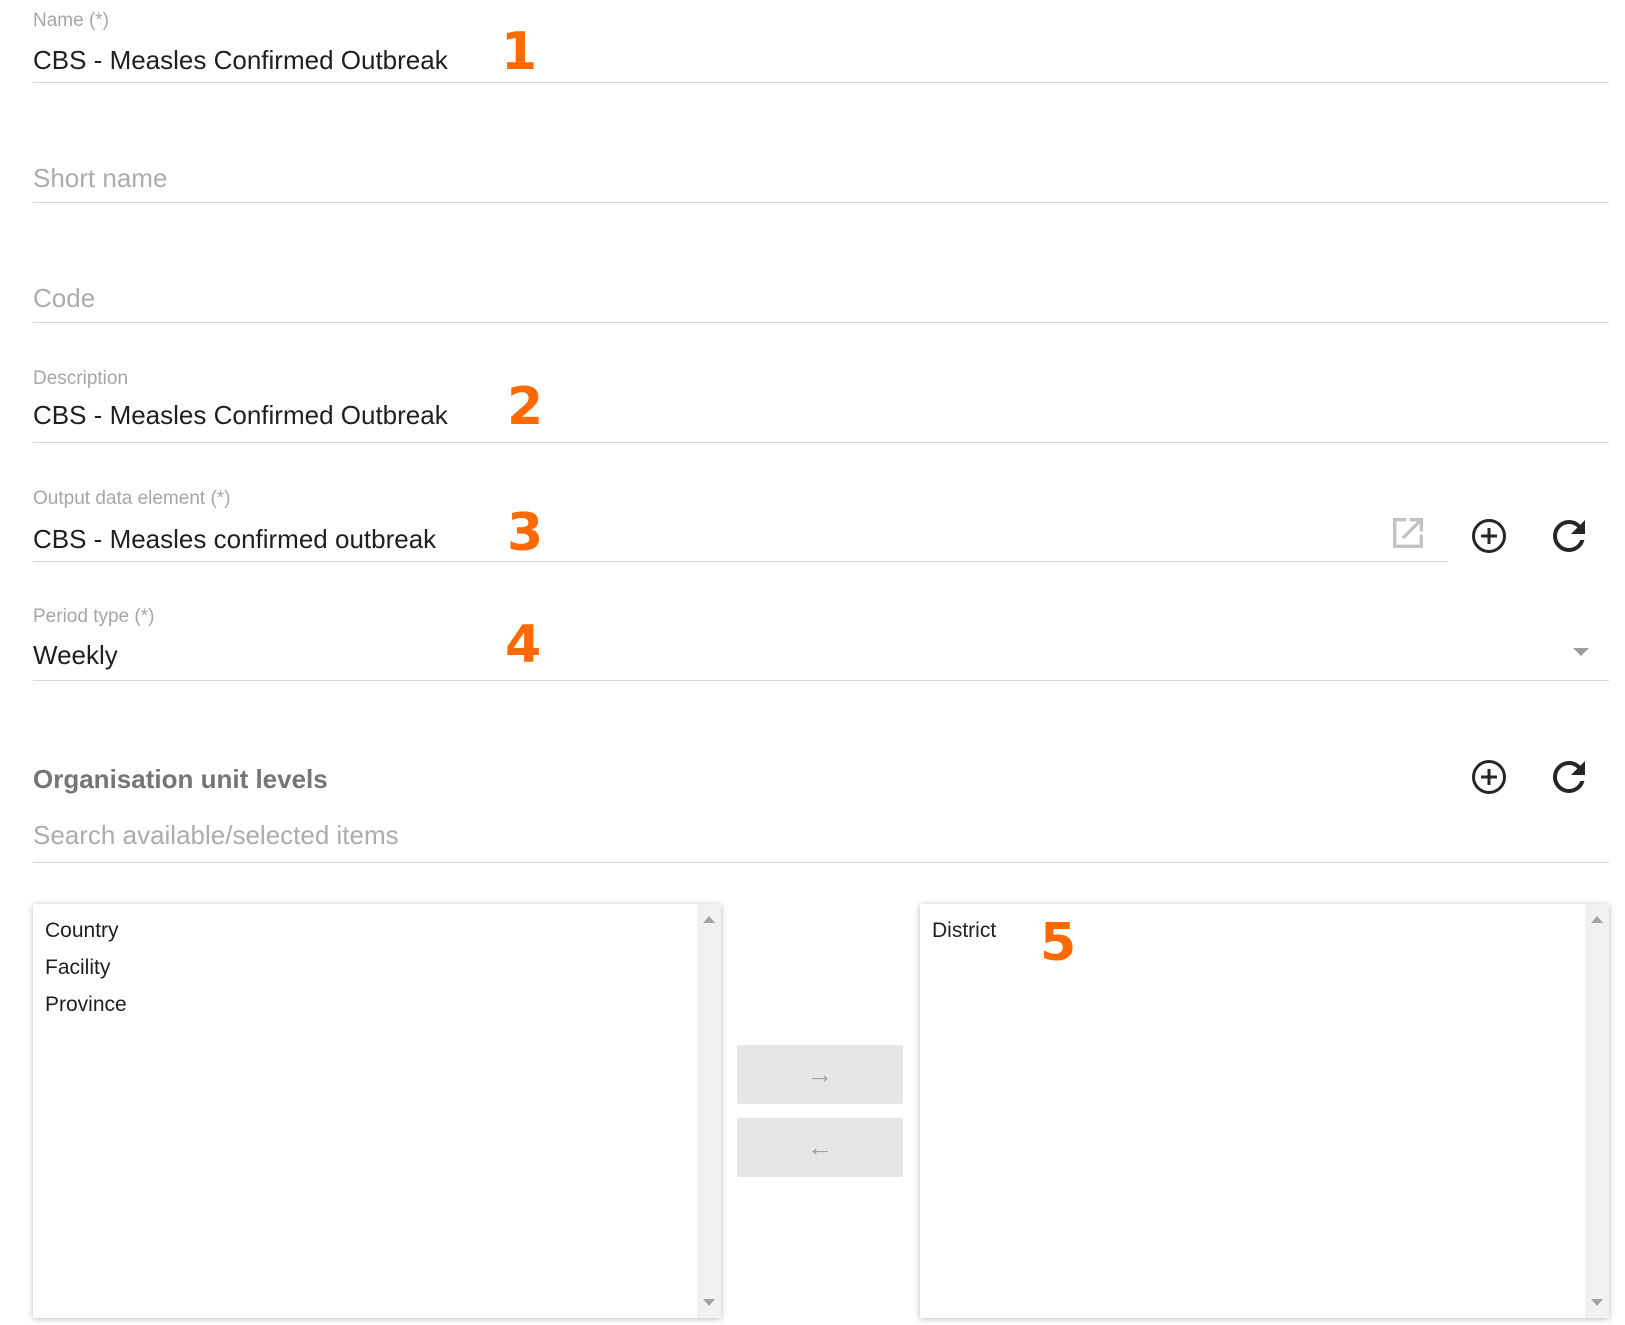 This screenshot has width=1625, height=1325. What do you see at coordinates (100, 178) in the screenshot?
I see `short-name-placeholder: Short name` at bounding box center [100, 178].